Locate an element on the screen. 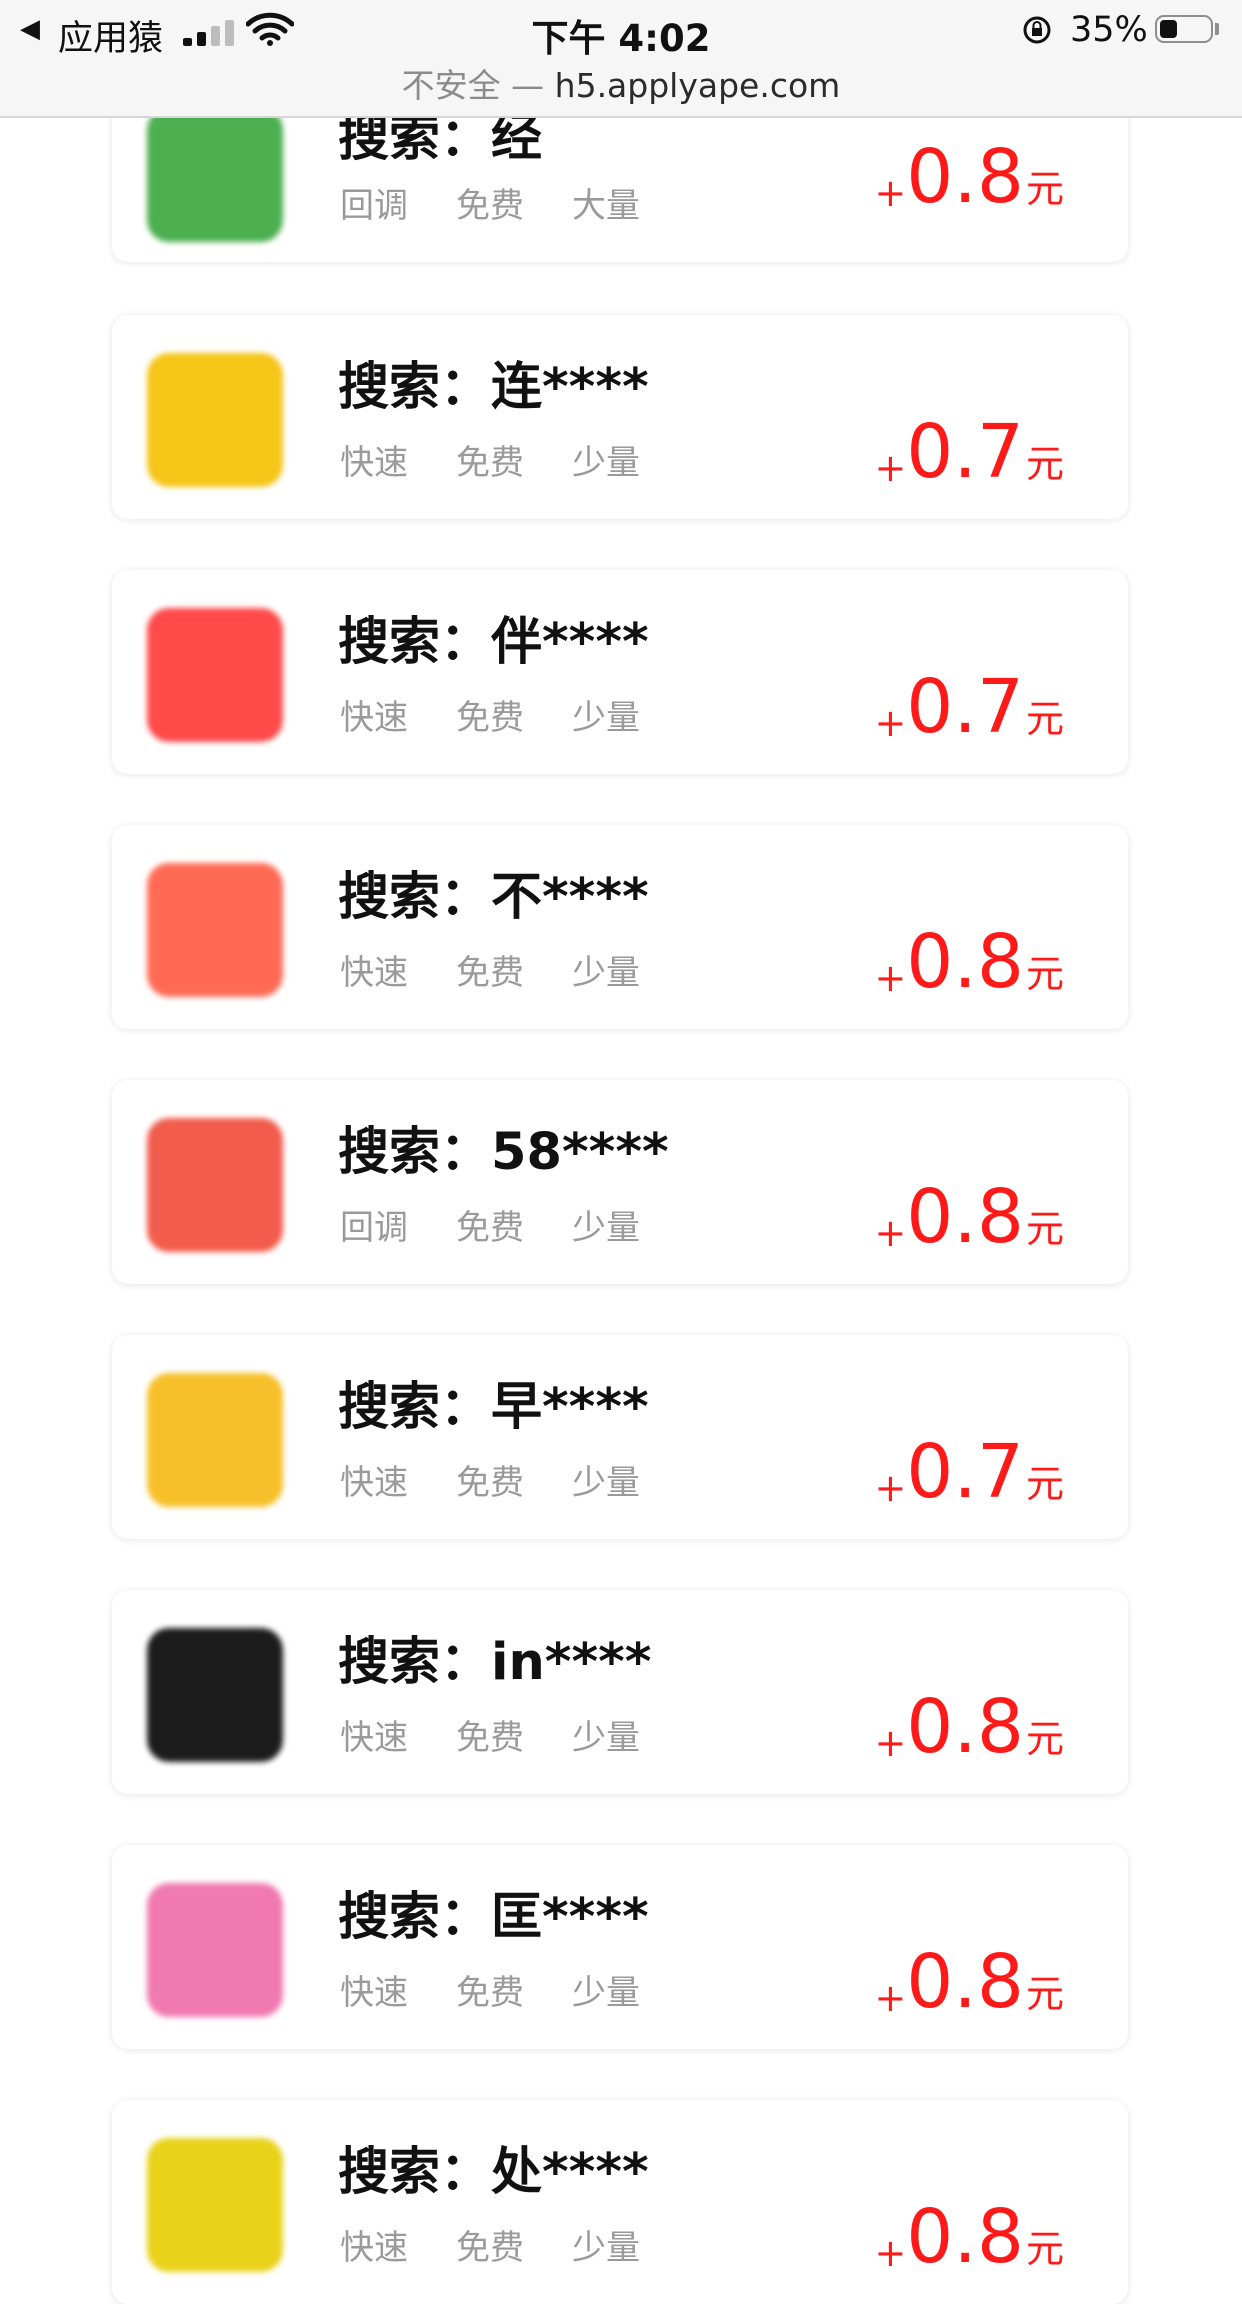 This screenshot has height=2304, width=1242. battery-level-fill is located at coordinates (1168, 29).